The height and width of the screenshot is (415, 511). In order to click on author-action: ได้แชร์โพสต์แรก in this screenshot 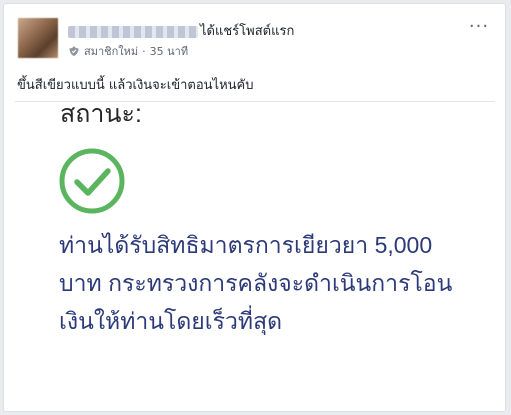, I will do `click(247, 31)`.